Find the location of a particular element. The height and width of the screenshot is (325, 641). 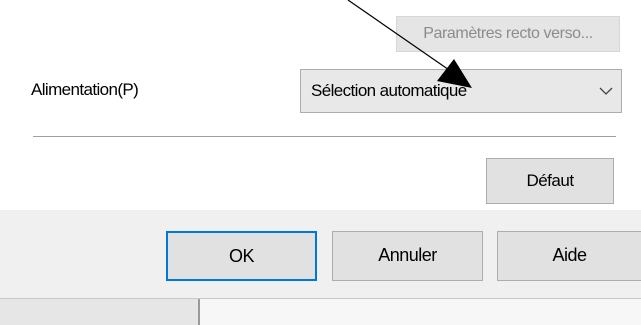

default-button: Défaut is located at coordinates (550, 181).